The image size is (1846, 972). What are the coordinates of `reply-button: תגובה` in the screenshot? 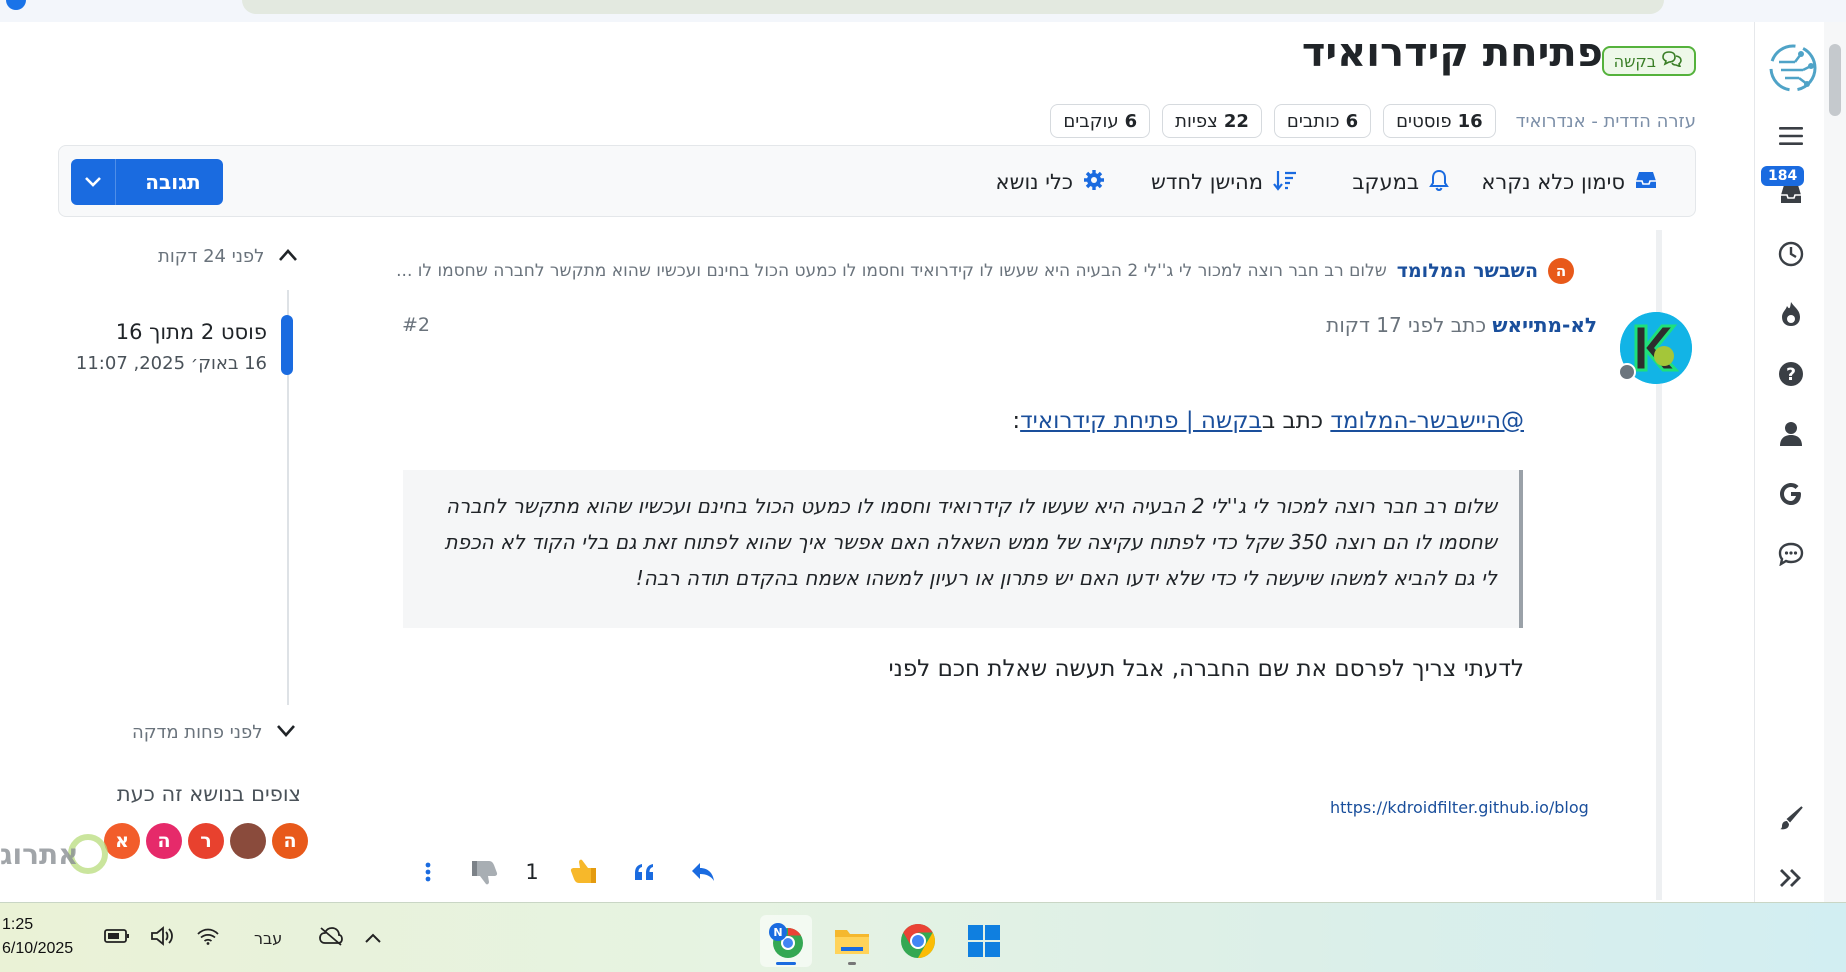 It's located at (147, 182).